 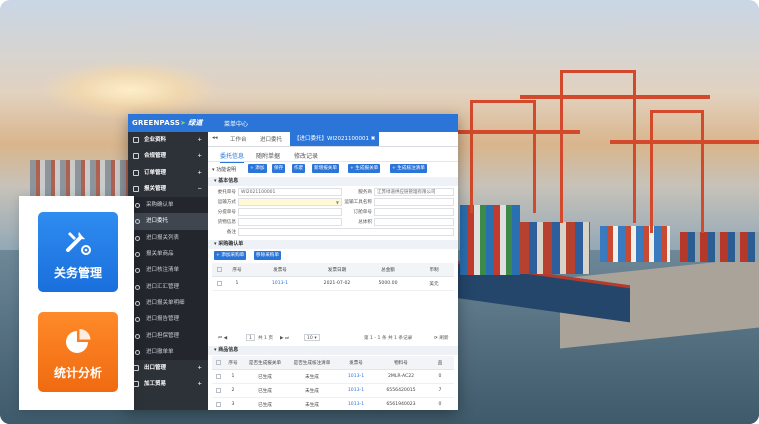 I want to click on top-bar: GREENPASS➤ 绿道 菜单中心, so click(x=293, y=123).